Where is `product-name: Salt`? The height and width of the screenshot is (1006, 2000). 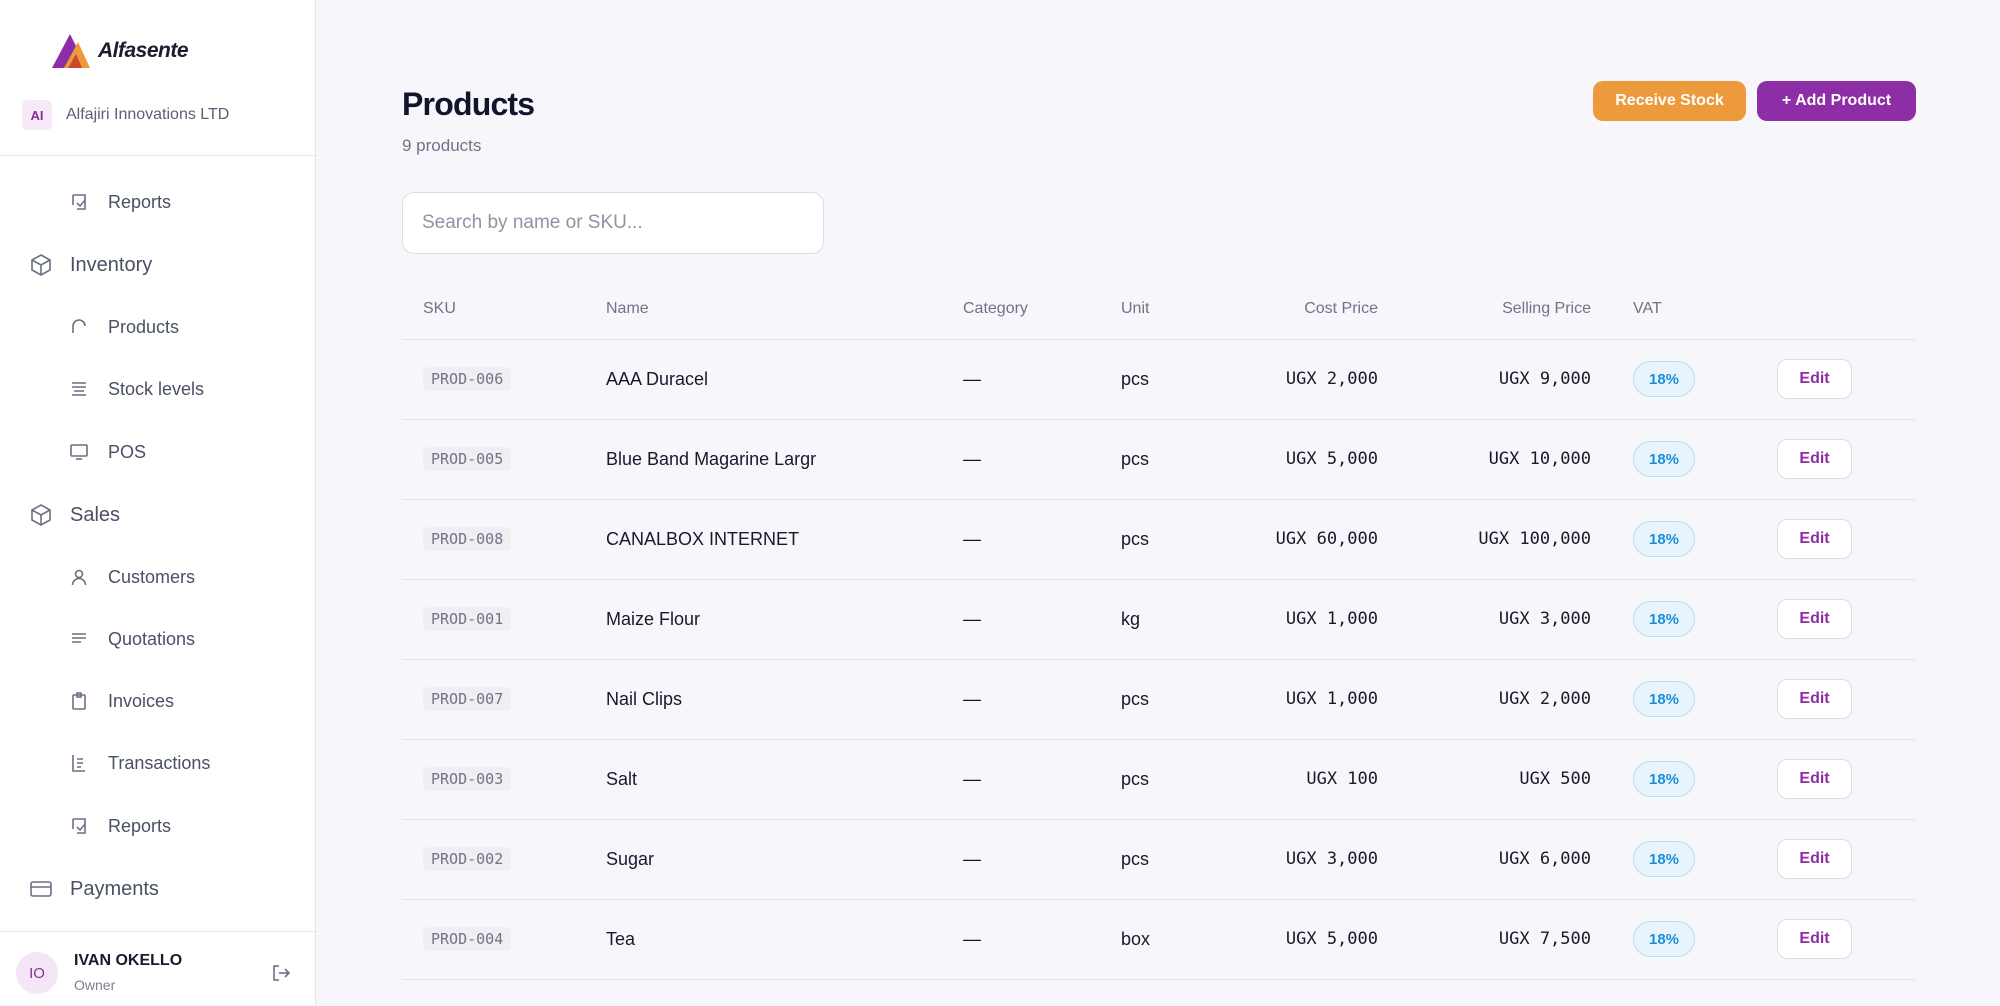
product-name: Salt is located at coordinates (622, 779).